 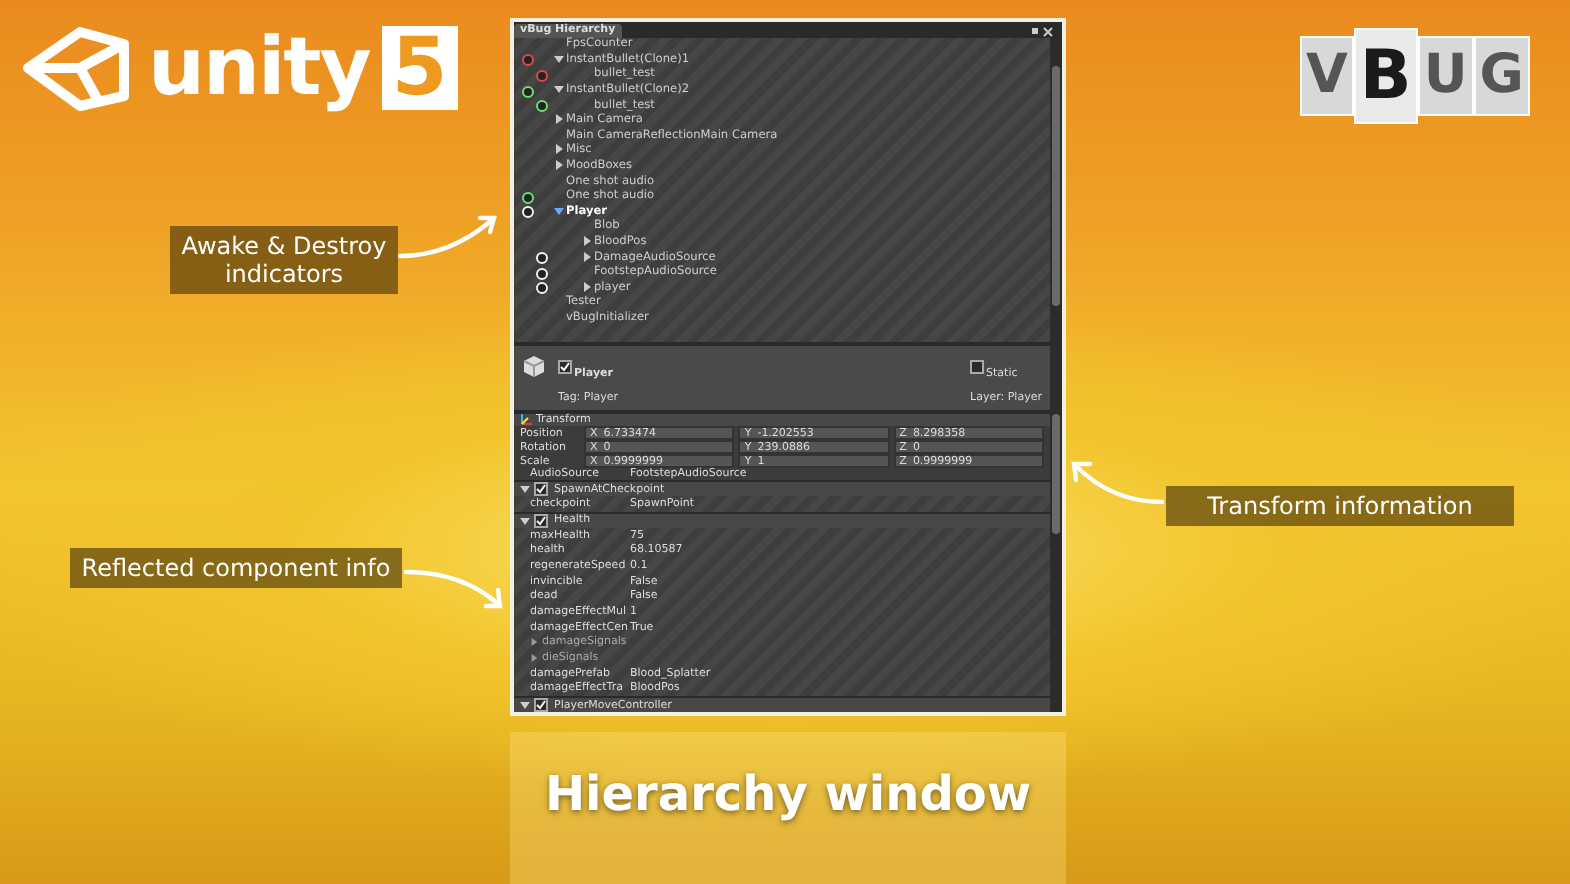 What do you see at coordinates (526, 420) in the screenshot?
I see `axes-icon` at bounding box center [526, 420].